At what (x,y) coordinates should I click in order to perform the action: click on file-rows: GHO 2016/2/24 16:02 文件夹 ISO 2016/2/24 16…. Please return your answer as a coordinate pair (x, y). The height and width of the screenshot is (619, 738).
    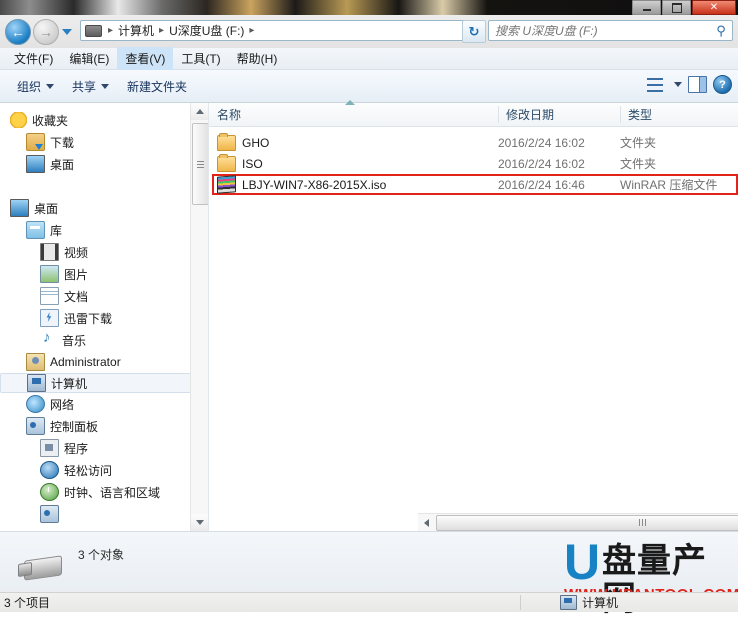
    Looking at the image, I should click on (473, 161).